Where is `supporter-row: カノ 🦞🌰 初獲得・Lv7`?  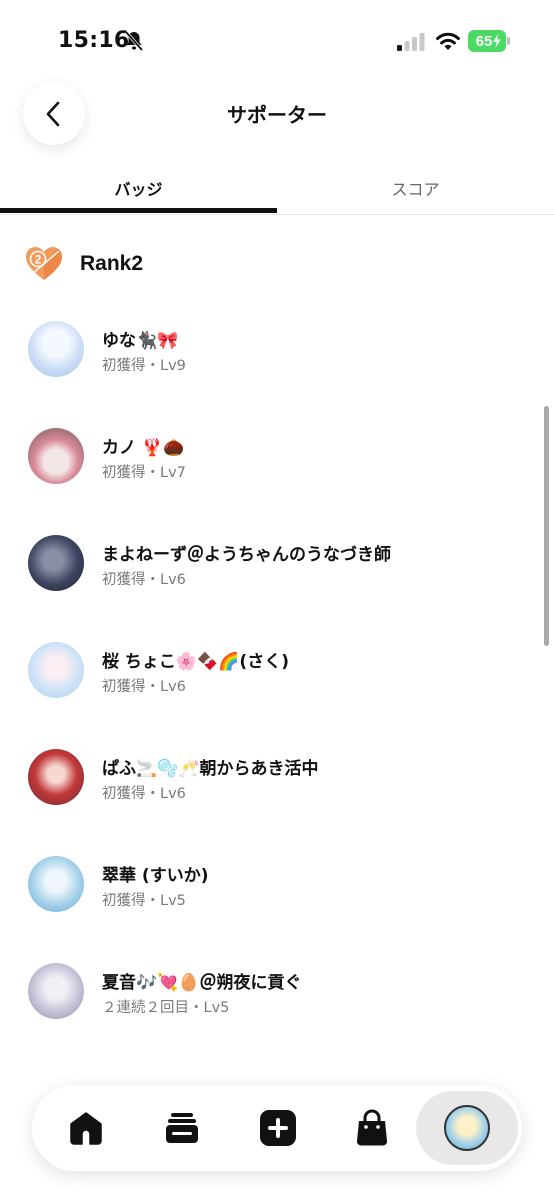
supporter-row: カノ 🦞🌰 初獲得・Lv7 is located at coordinates (277, 456).